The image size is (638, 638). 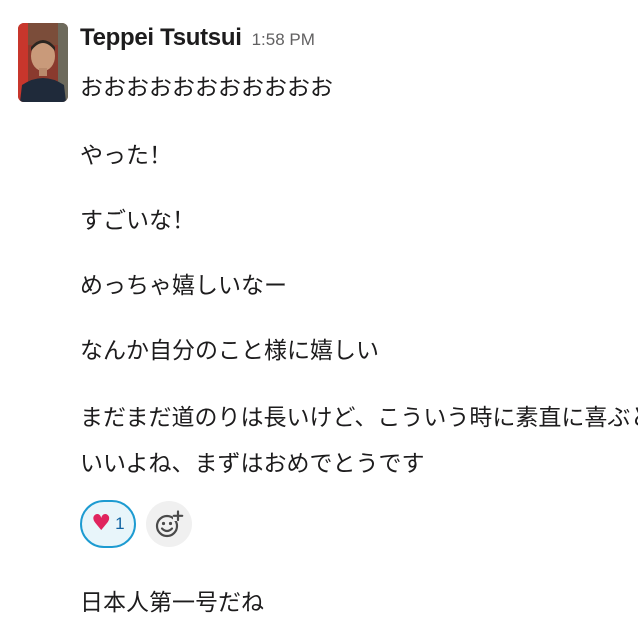 I want to click on message-line: なんか自分のこと様に嬉しい, so click(x=229, y=351).